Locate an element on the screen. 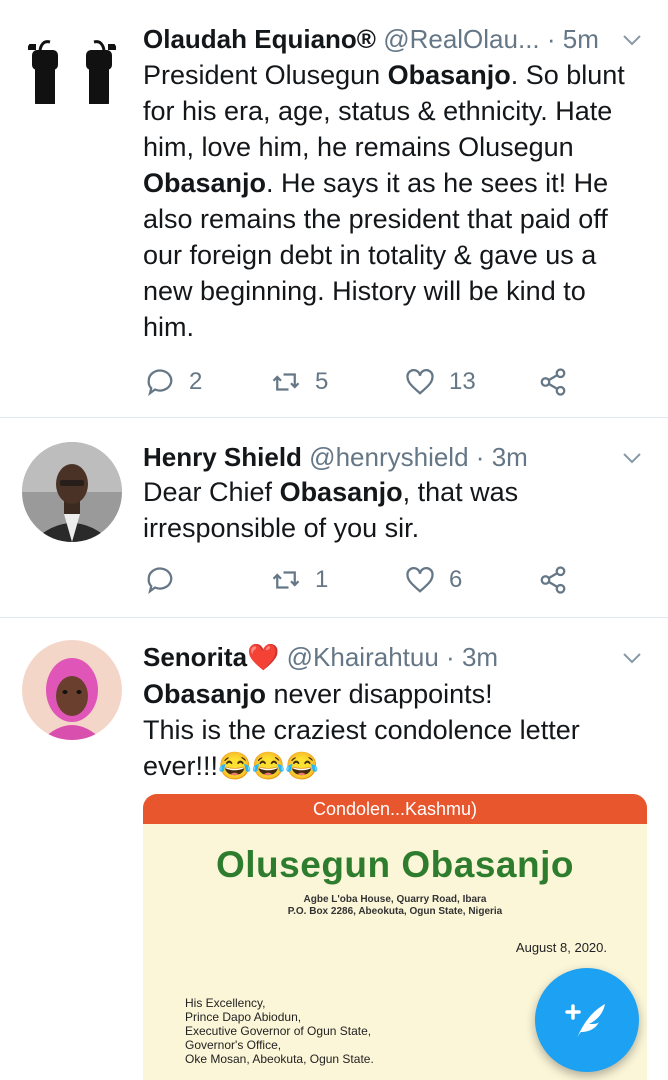  avatar-senorita is located at coordinates (72, 690).